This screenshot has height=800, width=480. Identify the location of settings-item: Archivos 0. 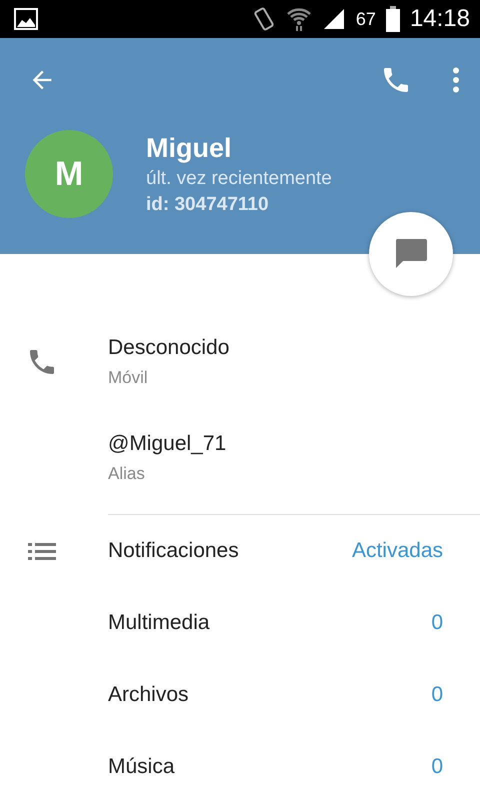
(240, 695).